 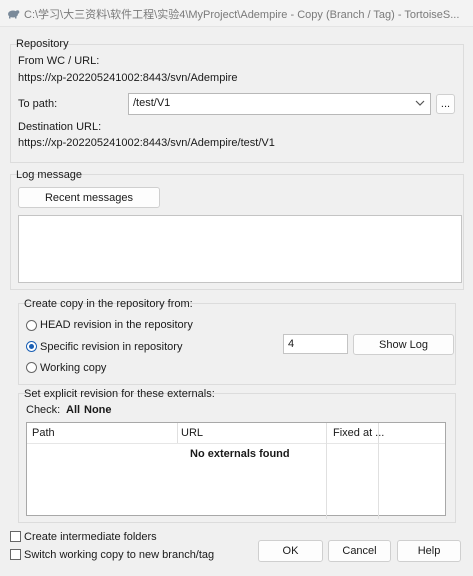 I want to click on check-label: Check:, so click(x=43, y=410).